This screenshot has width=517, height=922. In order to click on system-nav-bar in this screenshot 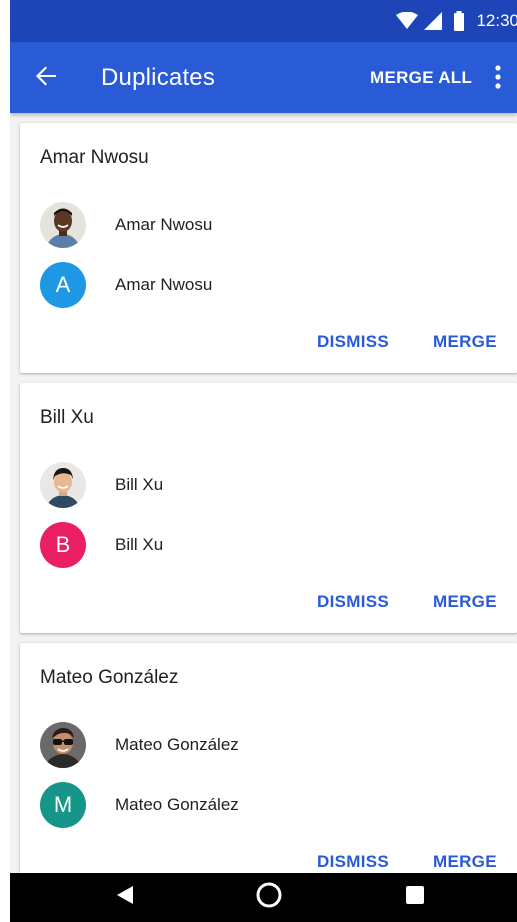, I will do `click(263, 897)`.